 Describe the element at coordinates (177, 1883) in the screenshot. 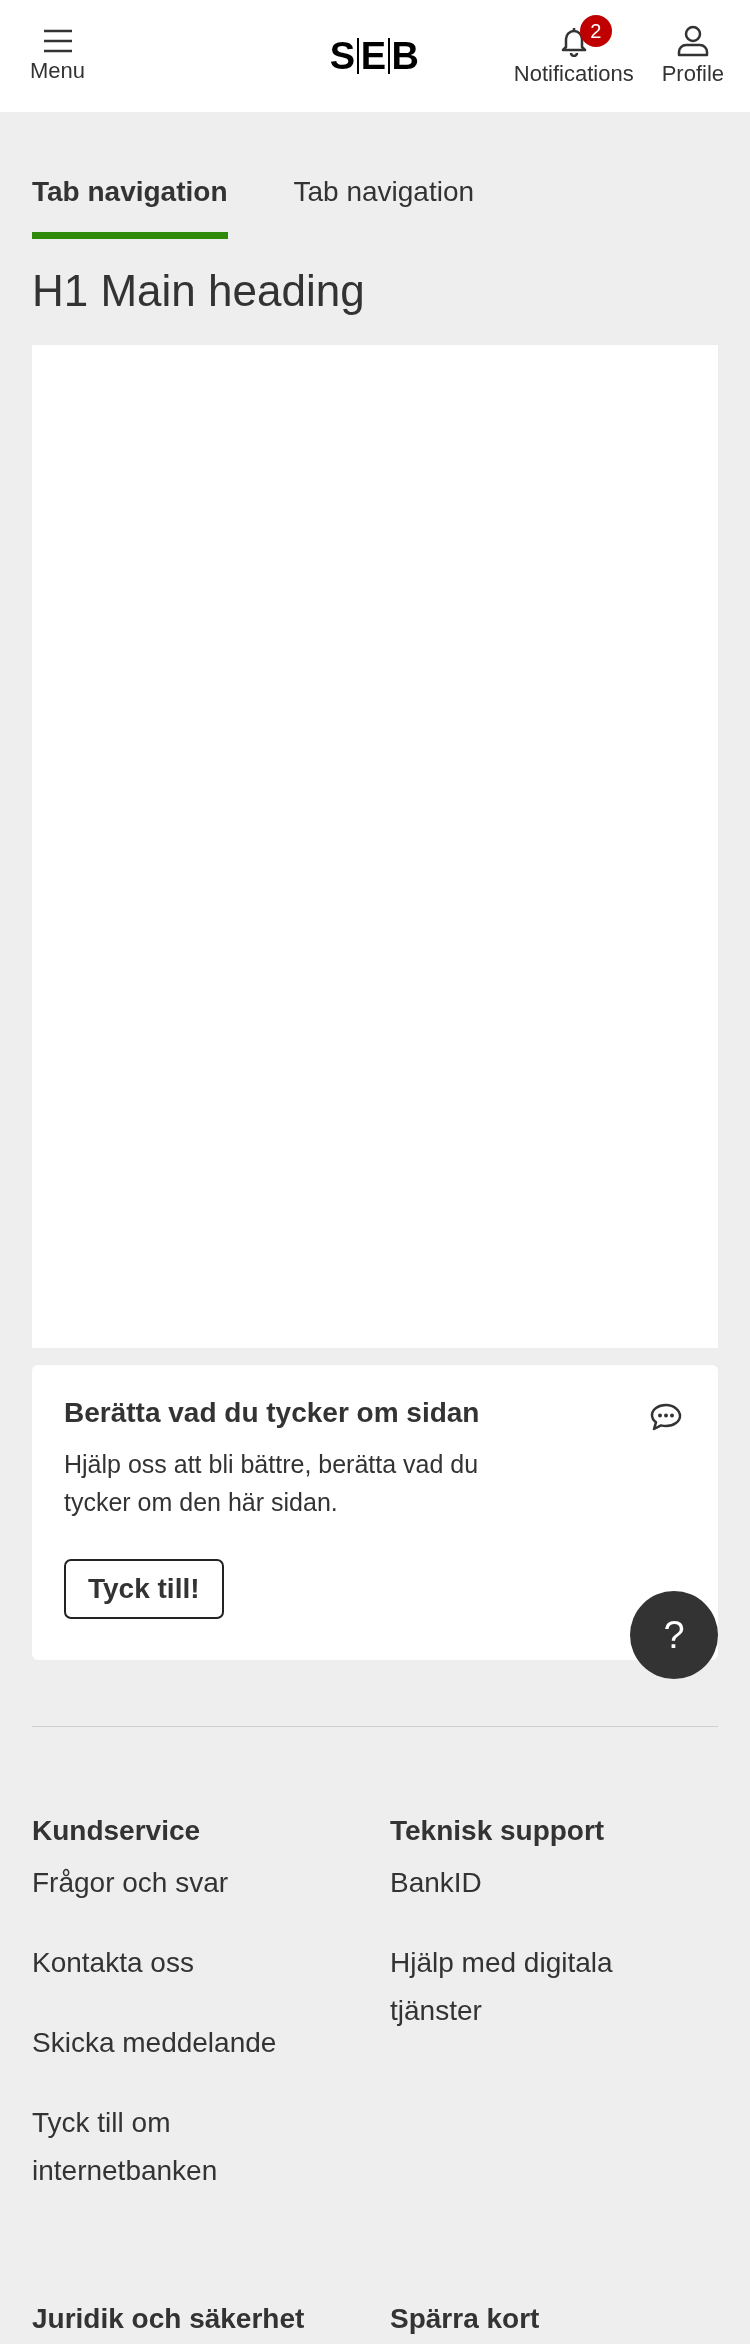

I see `footer-link: Frågor och svar` at that location.